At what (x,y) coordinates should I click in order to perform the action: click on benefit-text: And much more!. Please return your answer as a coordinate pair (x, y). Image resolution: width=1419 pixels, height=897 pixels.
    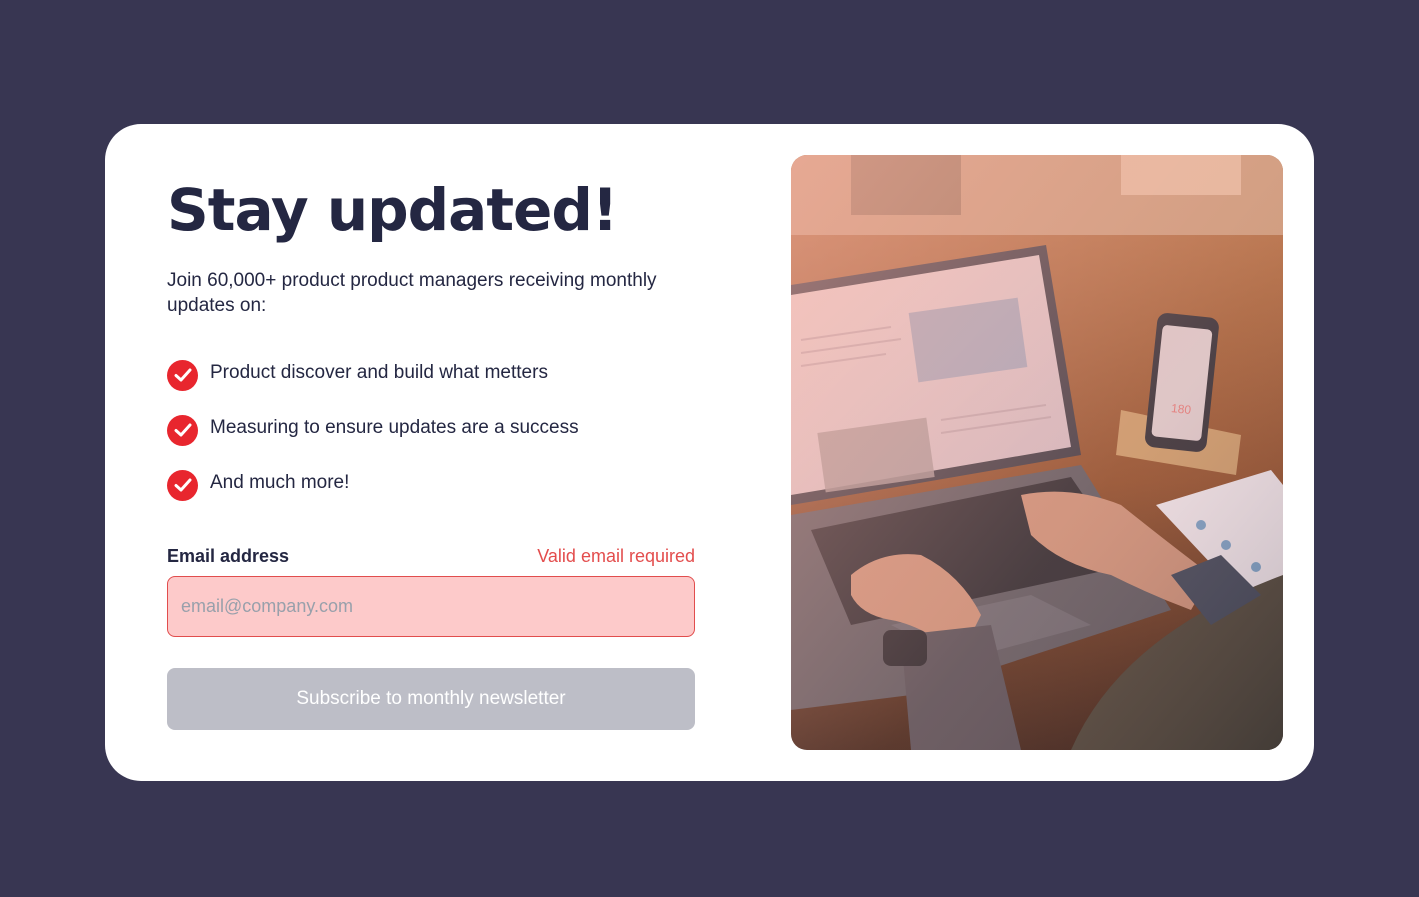
    Looking at the image, I should click on (280, 482).